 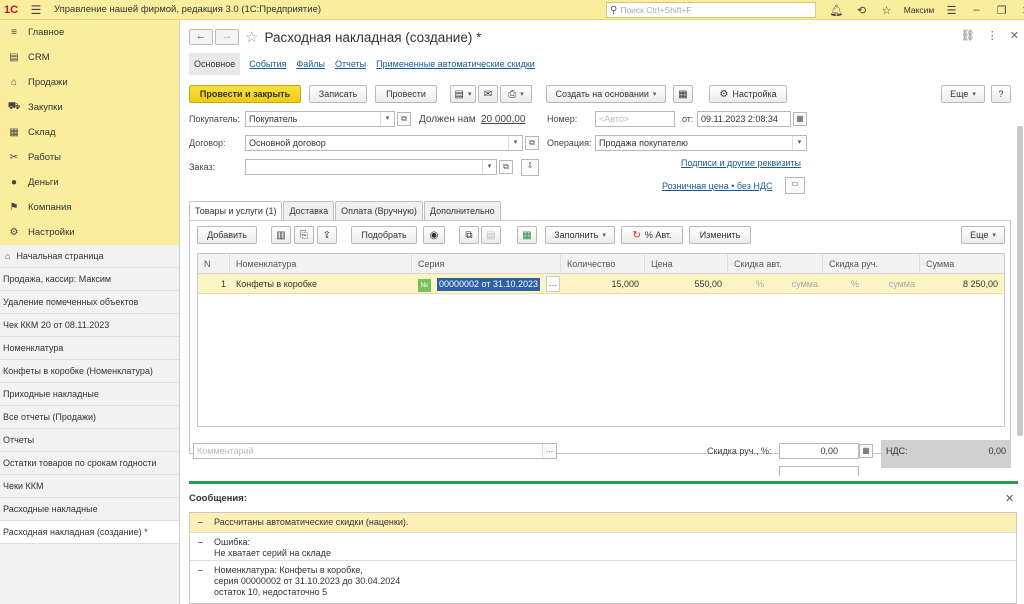 What do you see at coordinates (245, 94) in the screenshot?
I see `post-and-close-button: Провести и закрыть` at bounding box center [245, 94].